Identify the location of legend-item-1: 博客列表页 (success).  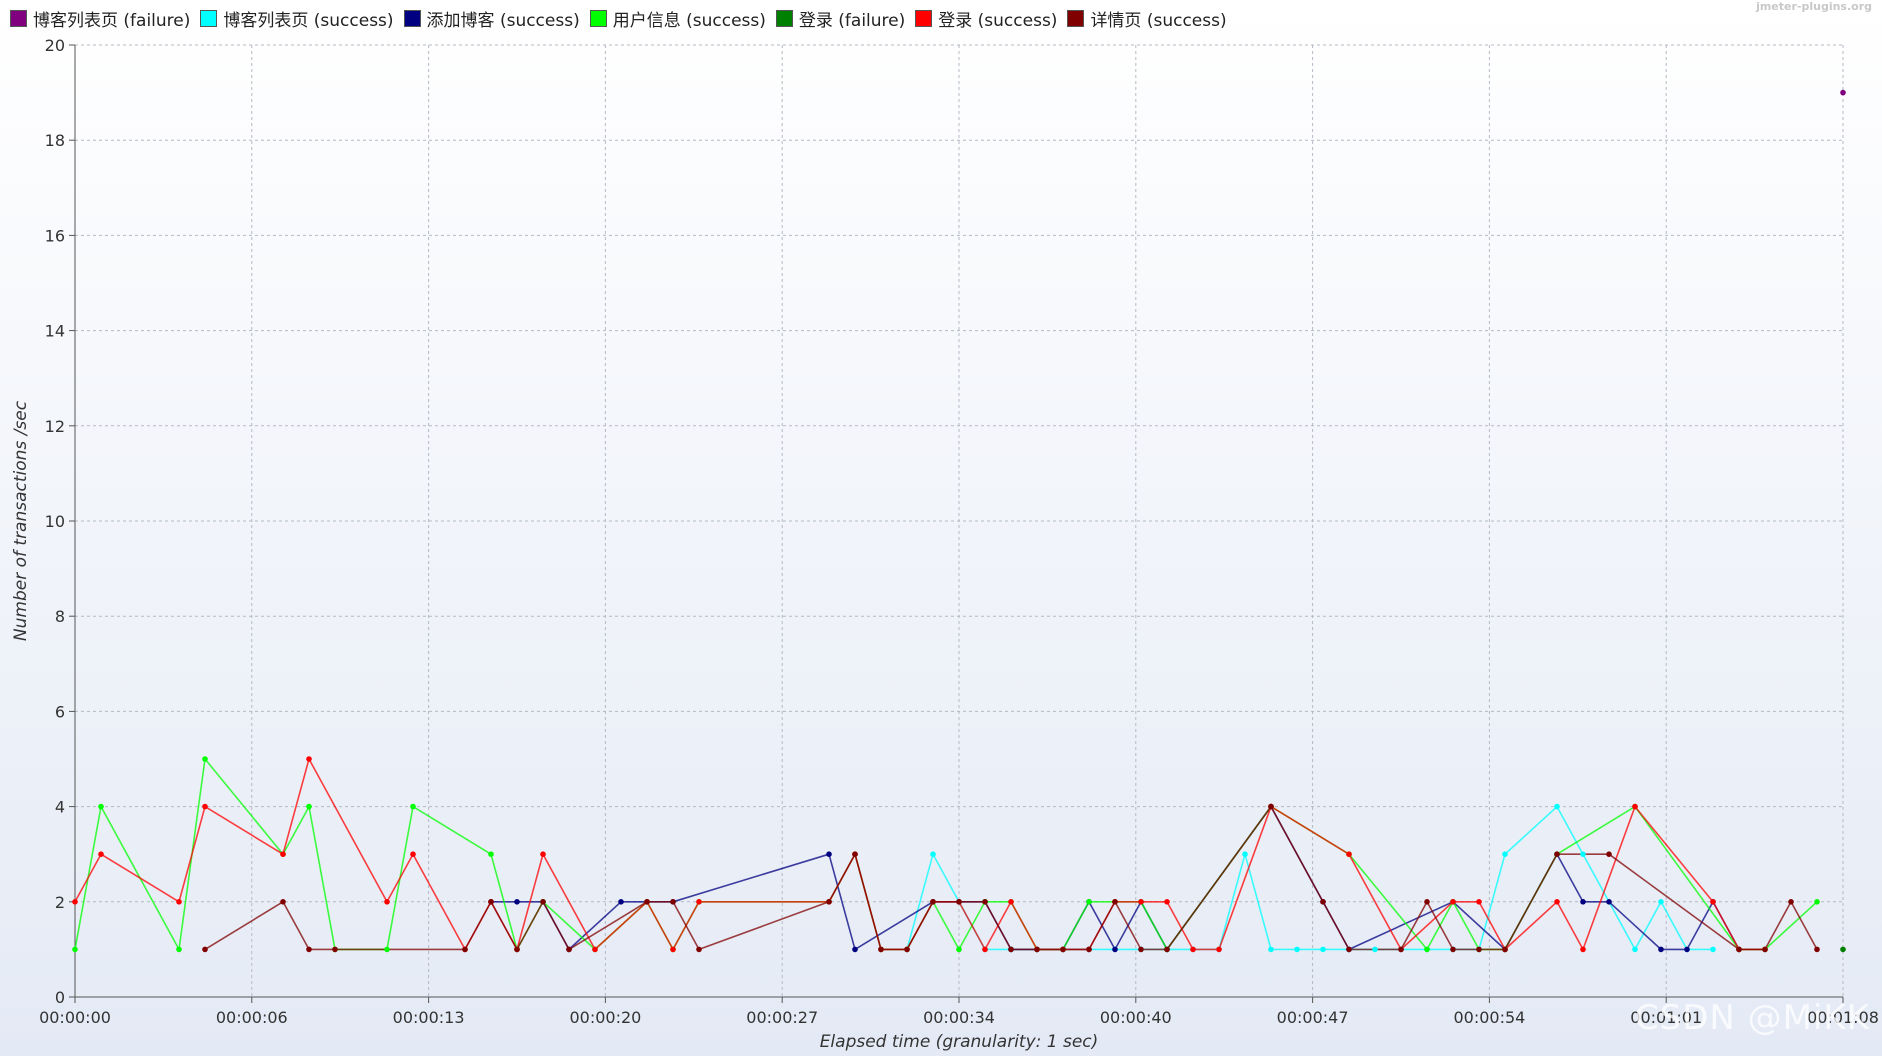
(297, 18).